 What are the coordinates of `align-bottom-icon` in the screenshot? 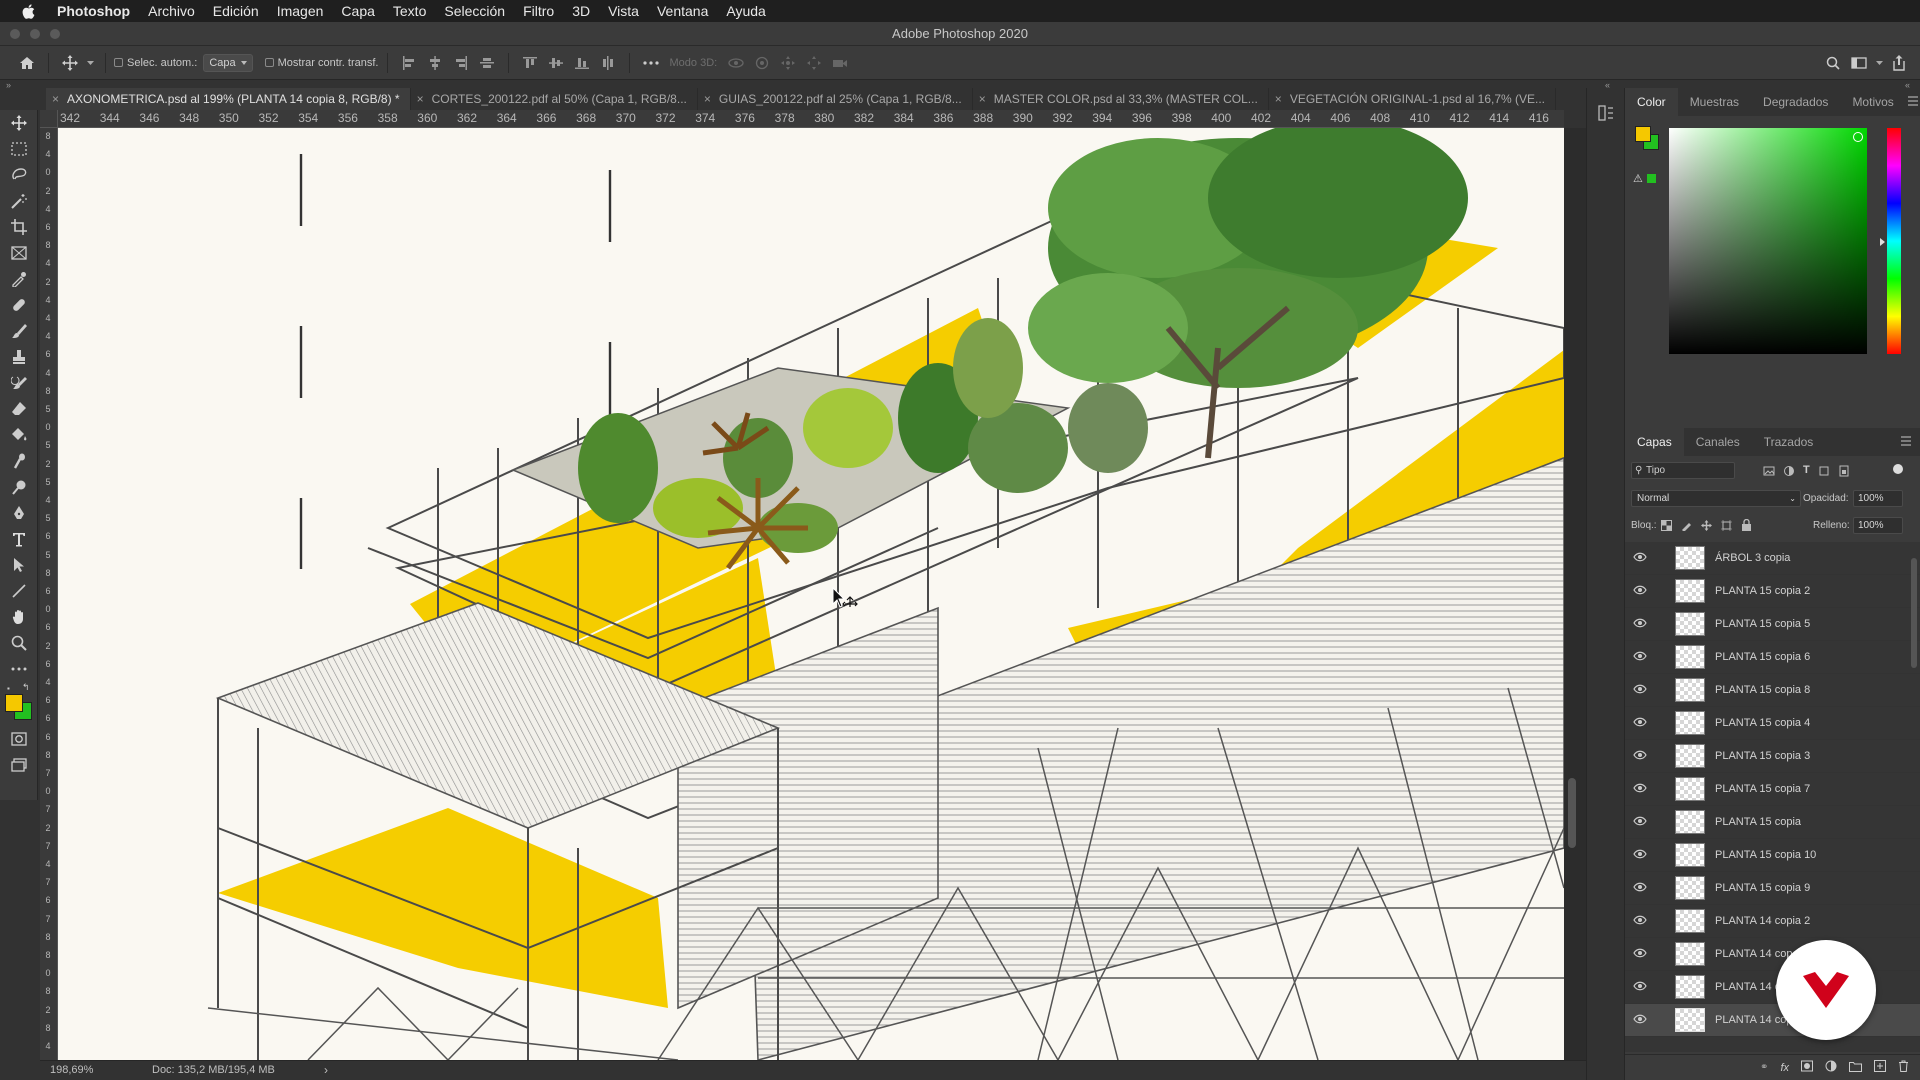 It's located at (582, 63).